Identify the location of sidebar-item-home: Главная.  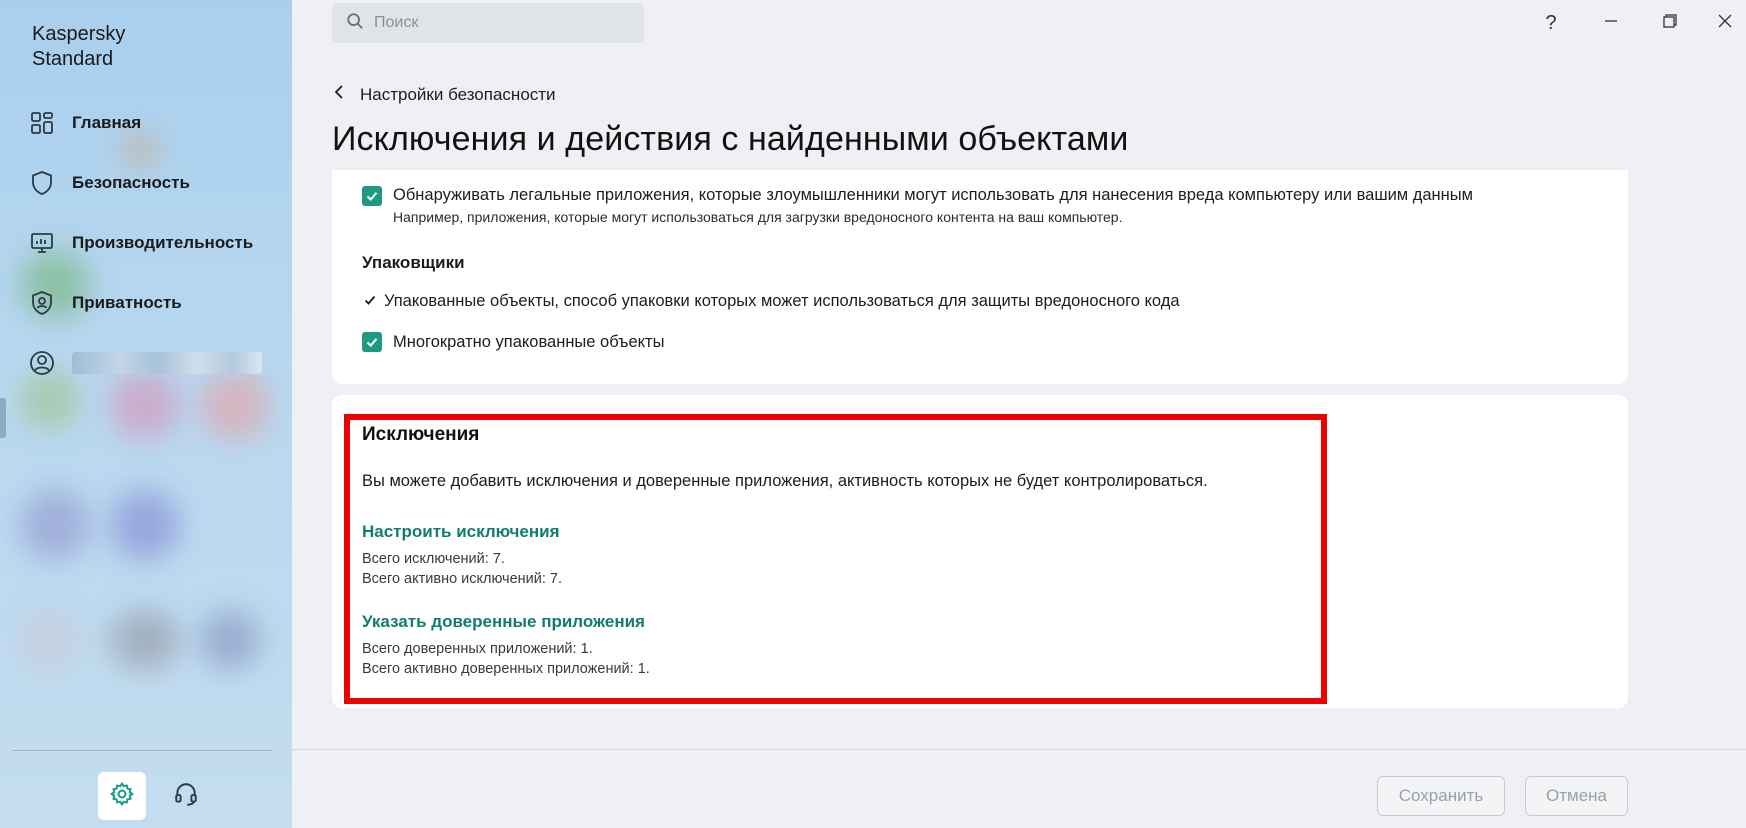
(84, 123).